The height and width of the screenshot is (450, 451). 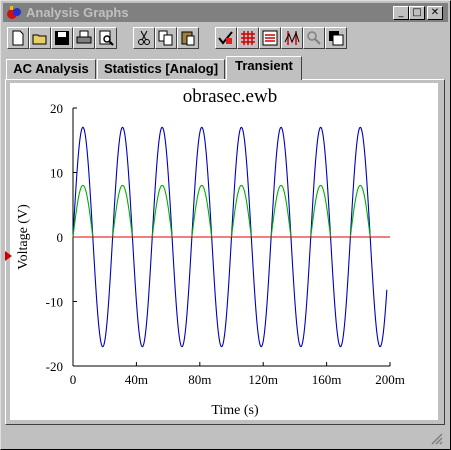 I want to click on y-tick-label: -20, so click(x=54, y=366).